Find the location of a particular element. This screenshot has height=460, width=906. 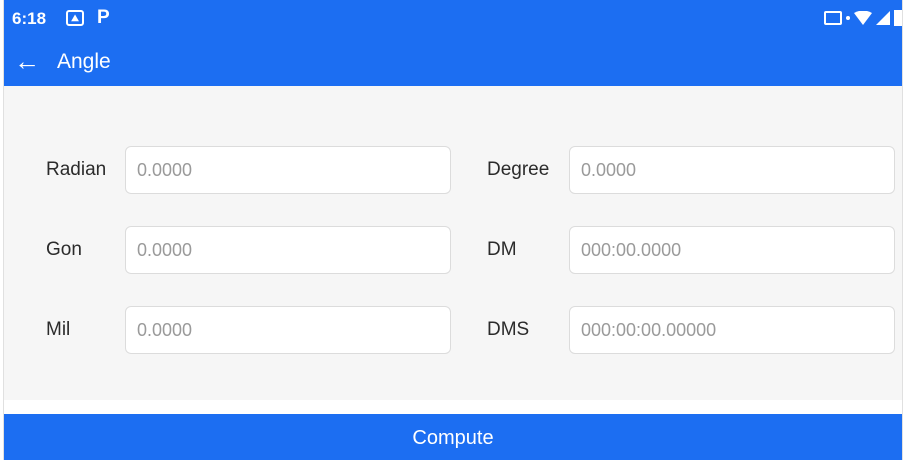

gallery-icon: ⛰ is located at coordinates (75, 18).